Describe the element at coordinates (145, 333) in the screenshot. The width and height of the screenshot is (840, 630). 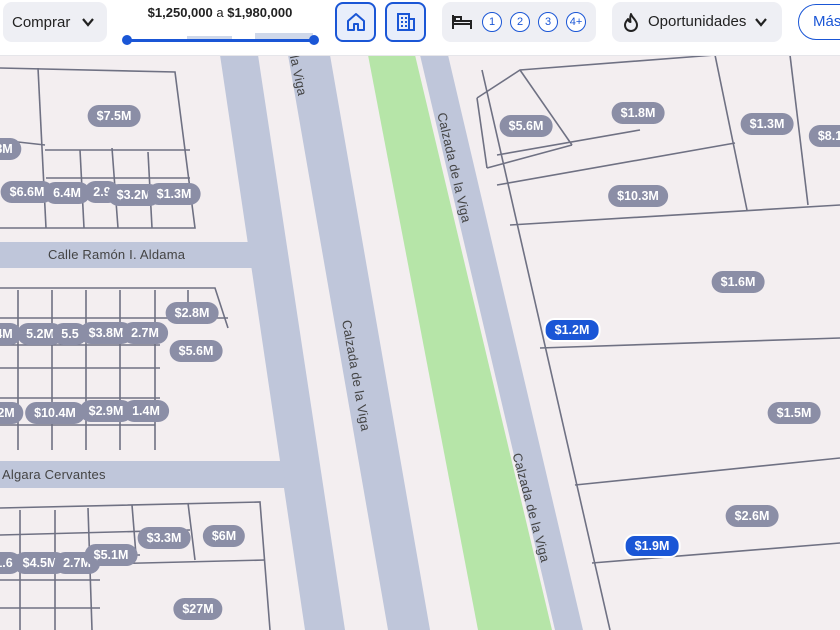
I see `price-marker: 2.7M` at that location.